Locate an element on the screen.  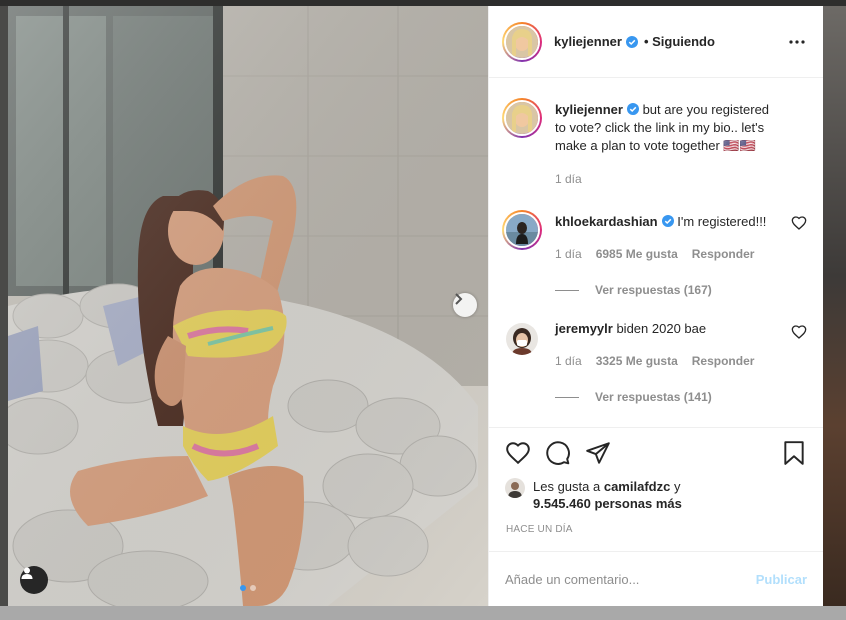
comment-bubble-icon is located at coordinates (558, 453).